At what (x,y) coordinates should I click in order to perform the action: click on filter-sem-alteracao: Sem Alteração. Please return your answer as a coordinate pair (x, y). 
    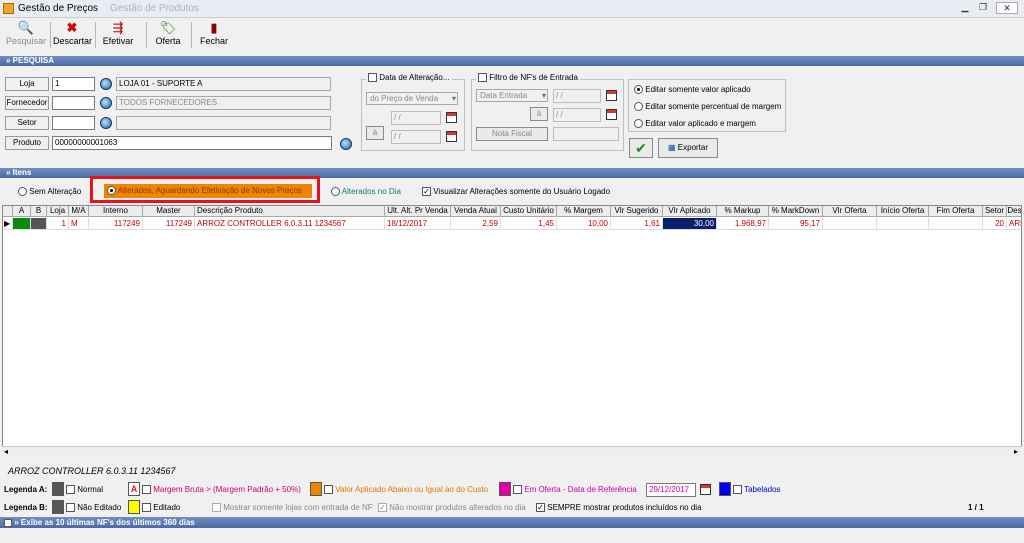
    Looking at the image, I should click on (49, 192).